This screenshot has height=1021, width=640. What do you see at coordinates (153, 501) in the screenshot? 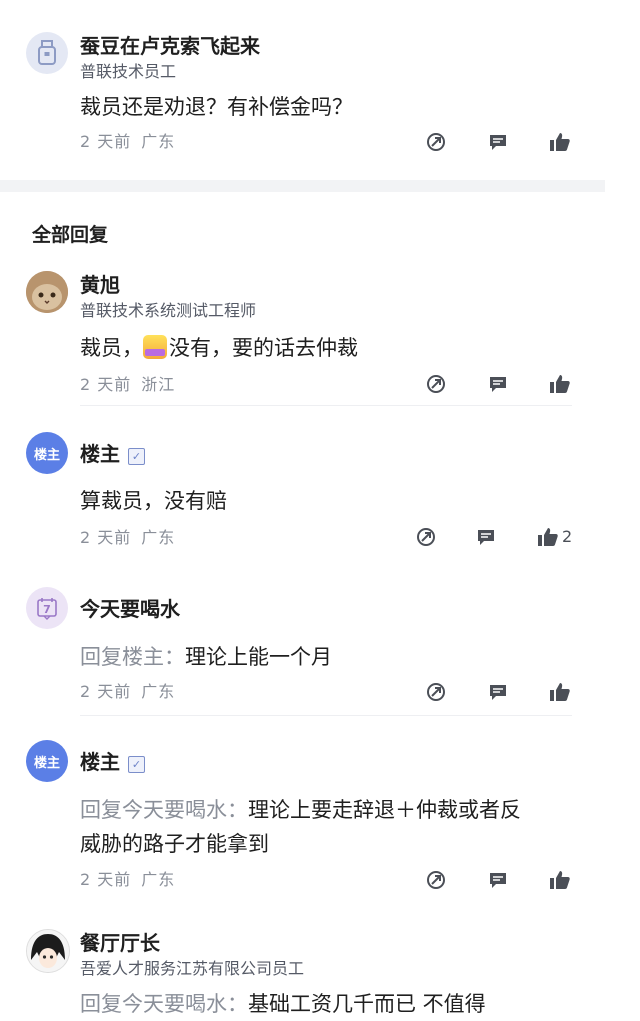
I see `reply-content: 算裁员，没有赔` at bounding box center [153, 501].